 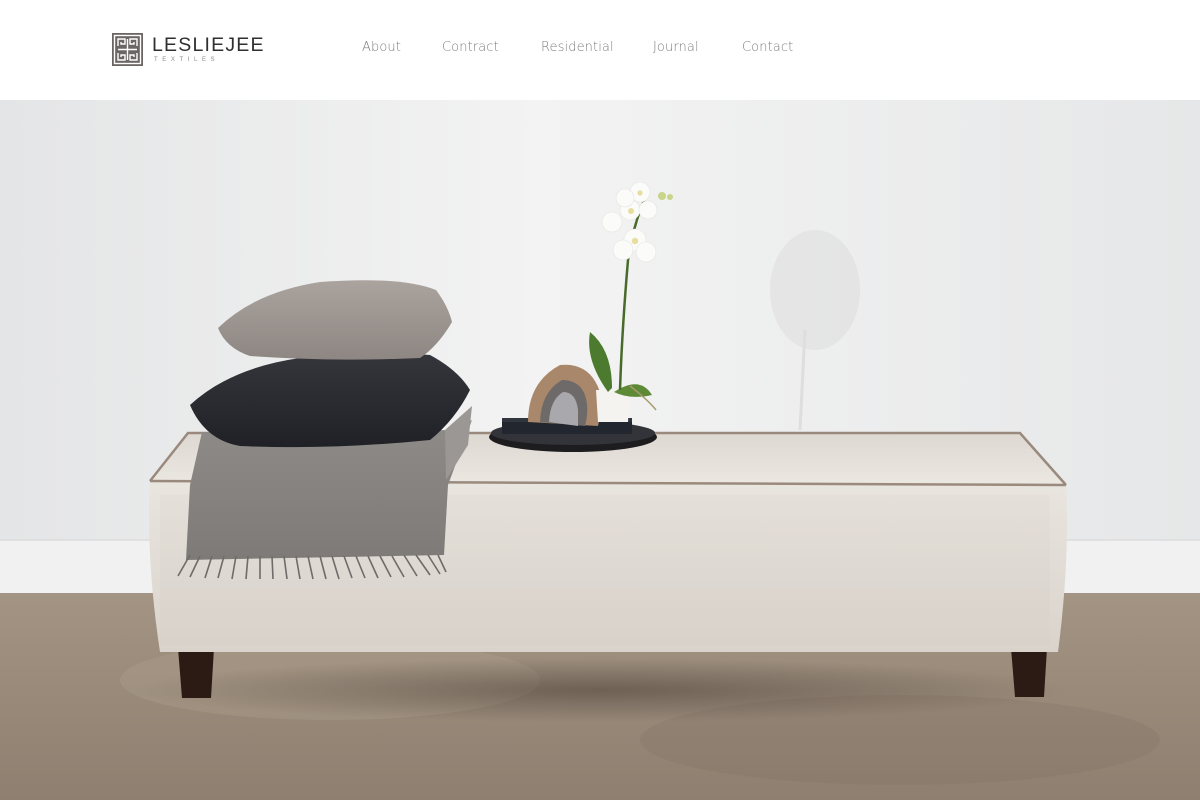 What do you see at coordinates (187, 60) in the screenshot?
I see `brand-tagline: TEXTILES` at bounding box center [187, 60].